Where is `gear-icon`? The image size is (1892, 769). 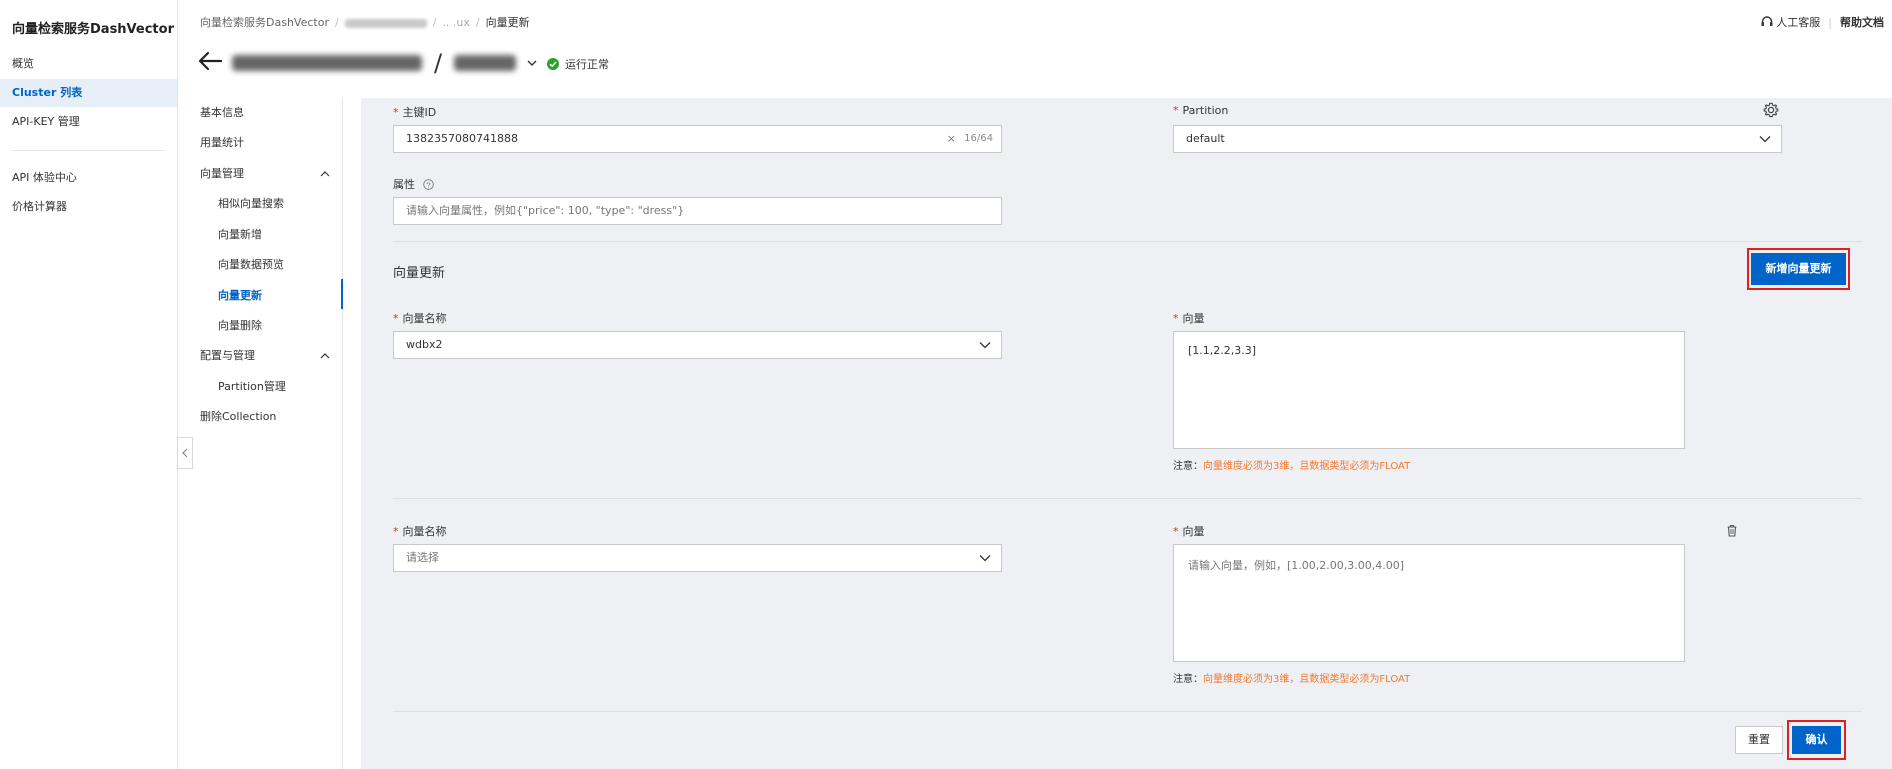 gear-icon is located at coordinates (1771, 110).